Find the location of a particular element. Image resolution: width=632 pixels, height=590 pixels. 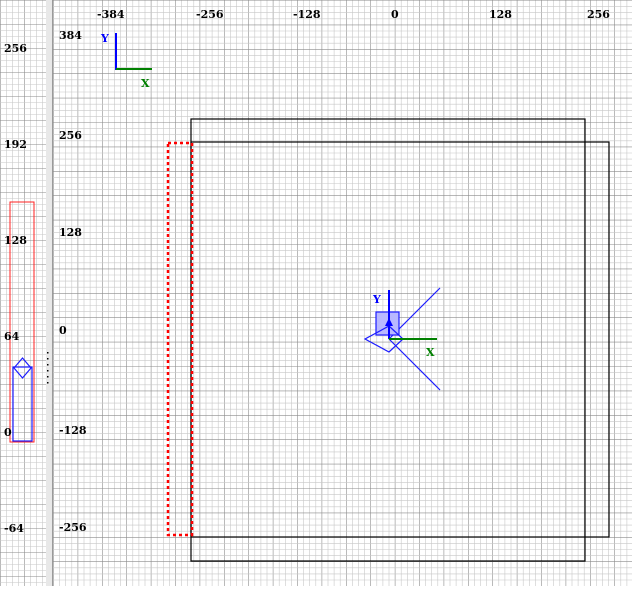

left-ruler-label: 128 is located at coordinates (70, 232).